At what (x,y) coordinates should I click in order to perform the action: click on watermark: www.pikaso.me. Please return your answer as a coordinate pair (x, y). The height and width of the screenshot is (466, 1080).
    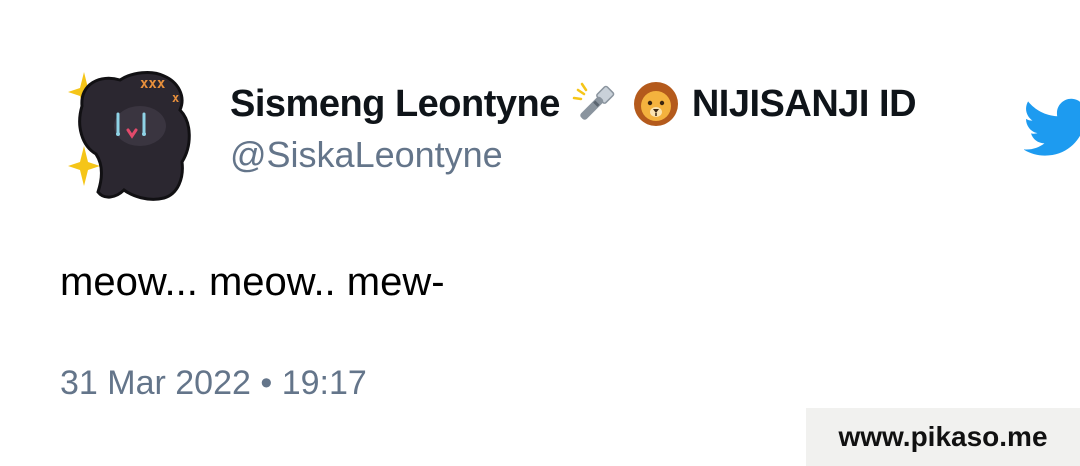
    Looking at the image, I should click on (943, 437).